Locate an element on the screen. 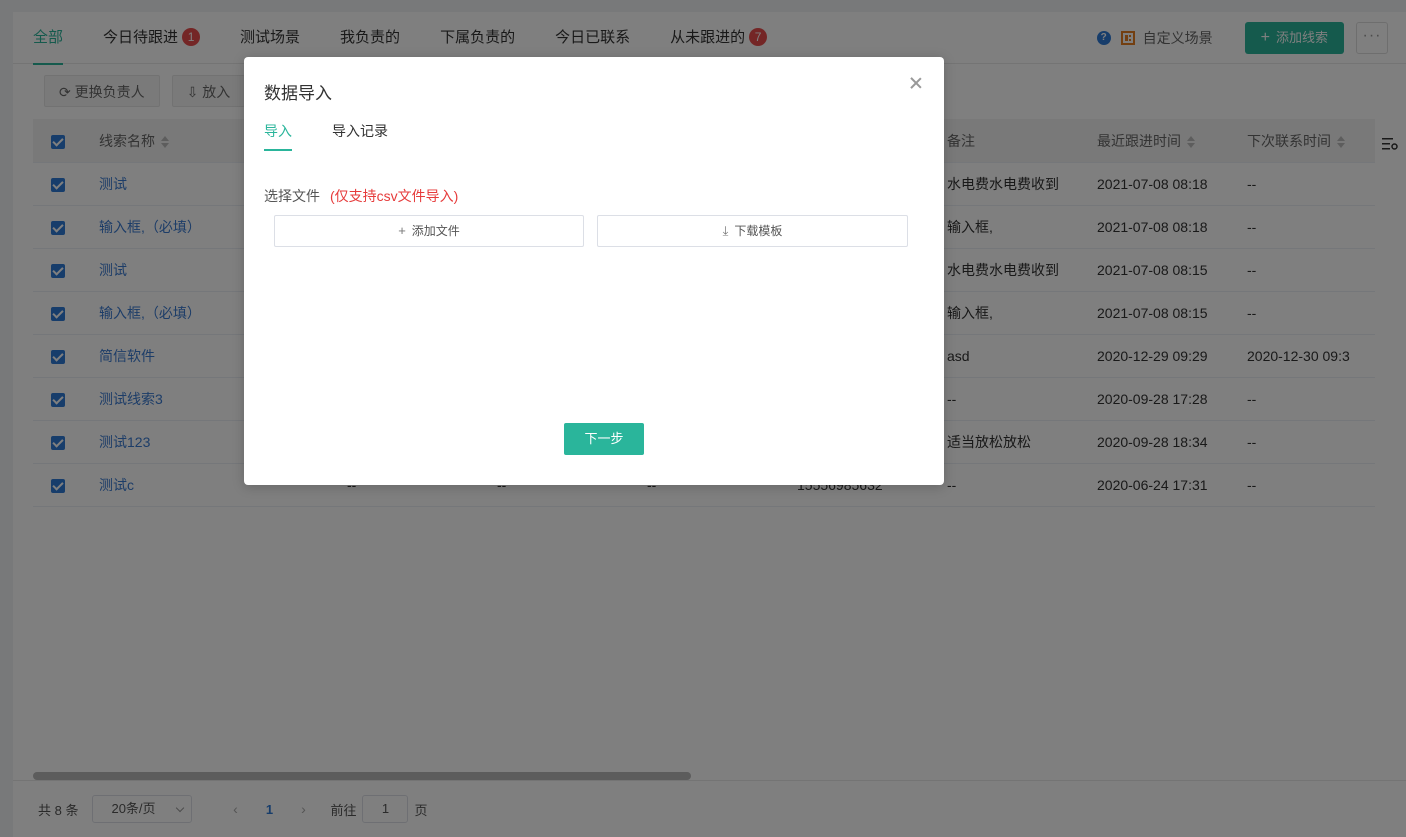  download-template-button: ⤓ 下载模板 is located at coordinates (752, 231).